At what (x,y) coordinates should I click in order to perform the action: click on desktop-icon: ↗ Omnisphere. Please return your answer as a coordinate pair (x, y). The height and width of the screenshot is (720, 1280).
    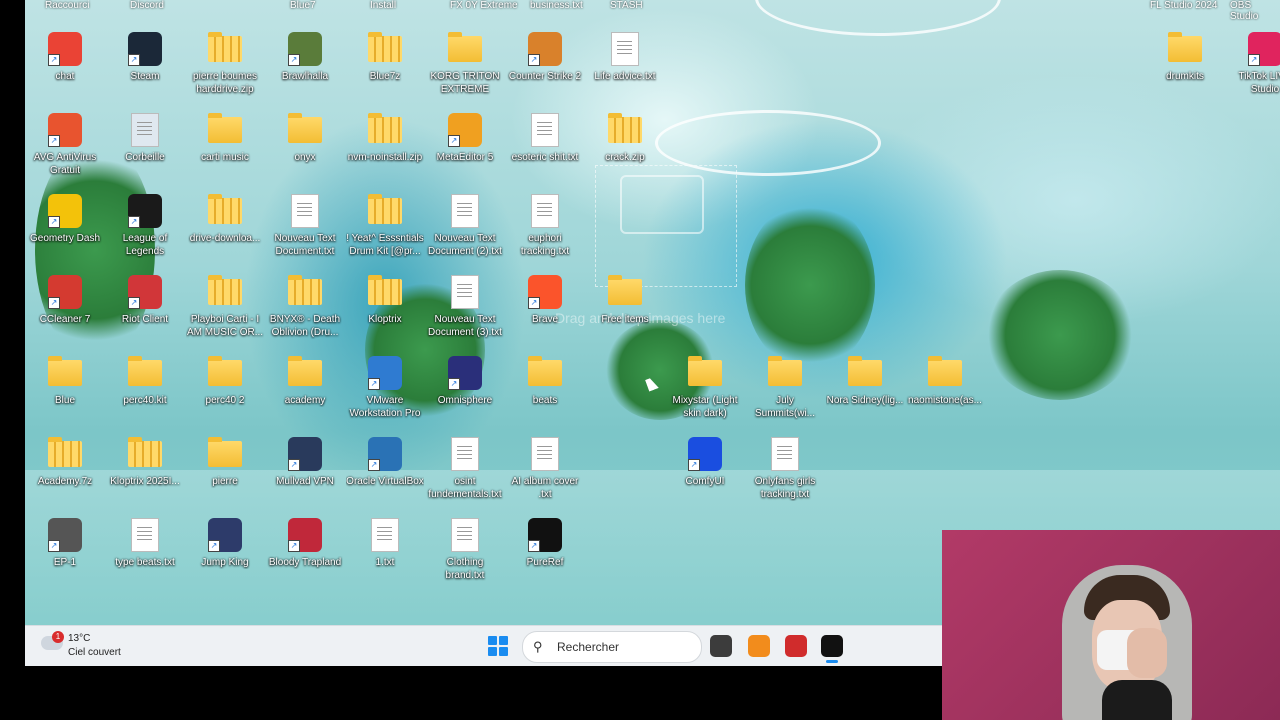
    Looking at the image, I should click on (465, 381).